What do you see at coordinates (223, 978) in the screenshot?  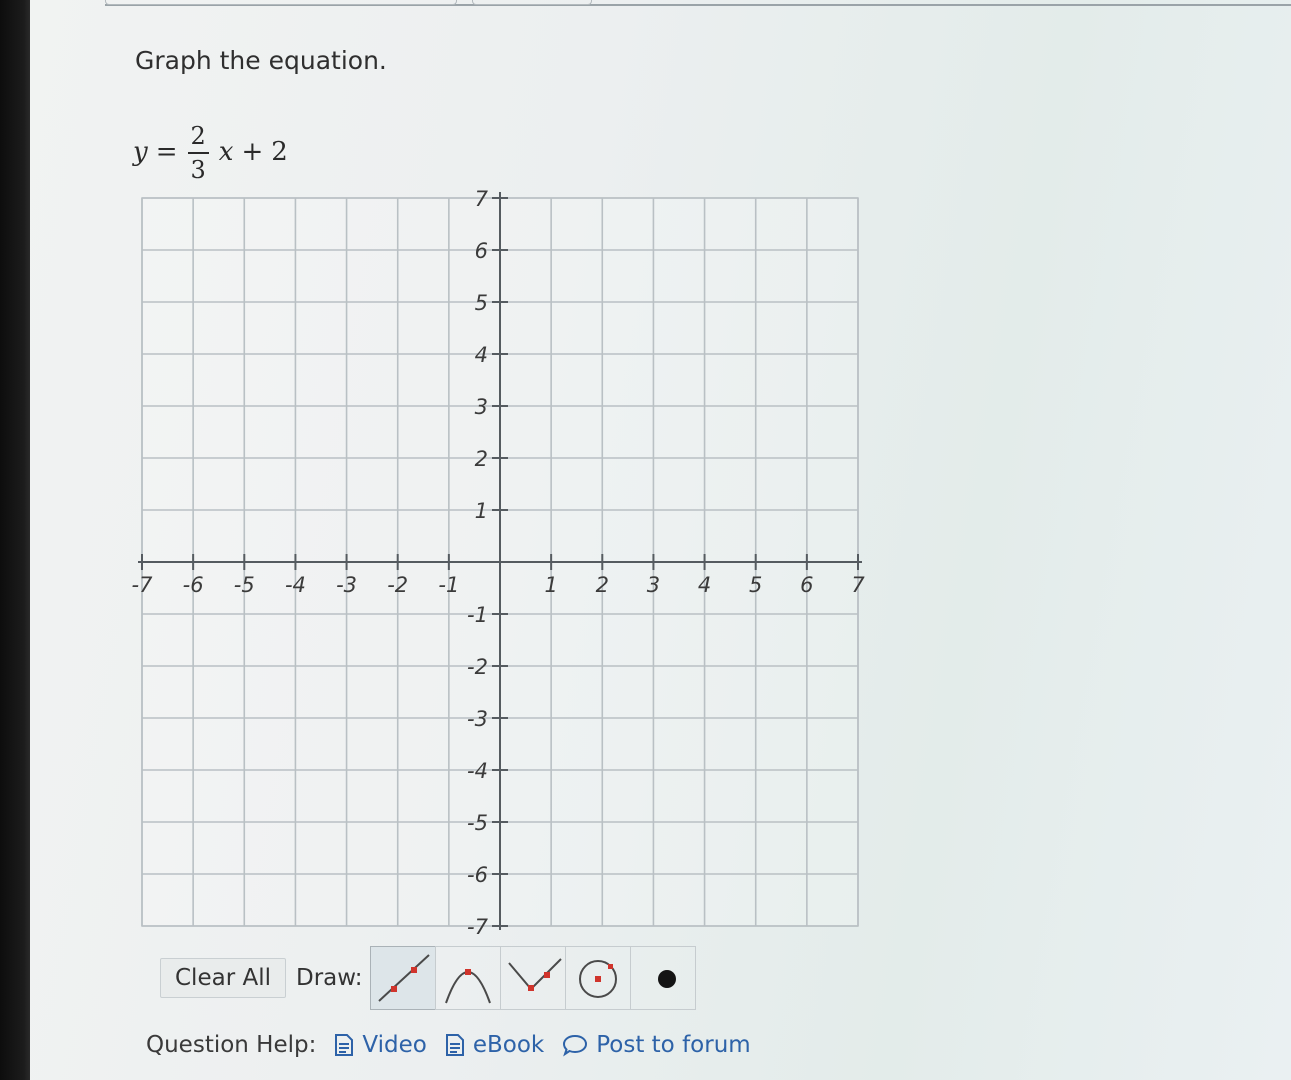 I see `clear-all-button: Clear All` at bounding box center [223, 978].